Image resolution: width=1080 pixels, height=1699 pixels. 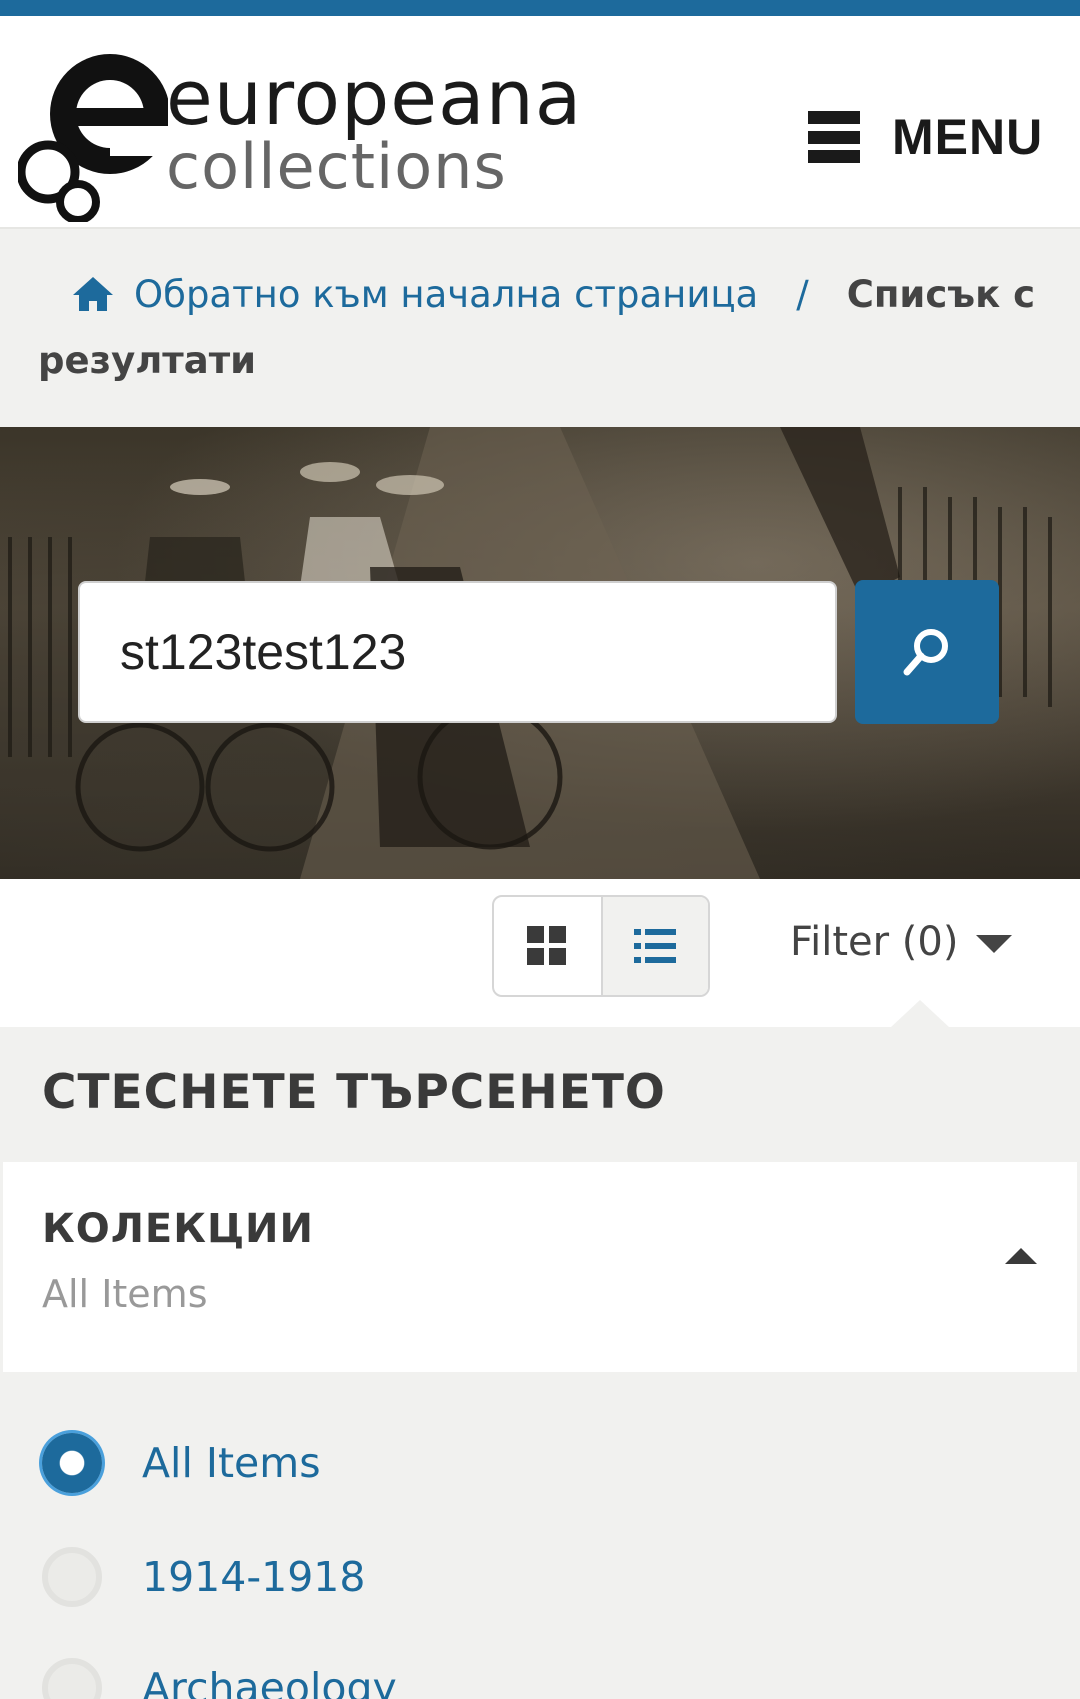 What do you see at coordinates (540, 1267) in the screenshot?
I see `collections-facet-header: КОЛЕКЦИИ All Items` at bounding box center [540, 1267].